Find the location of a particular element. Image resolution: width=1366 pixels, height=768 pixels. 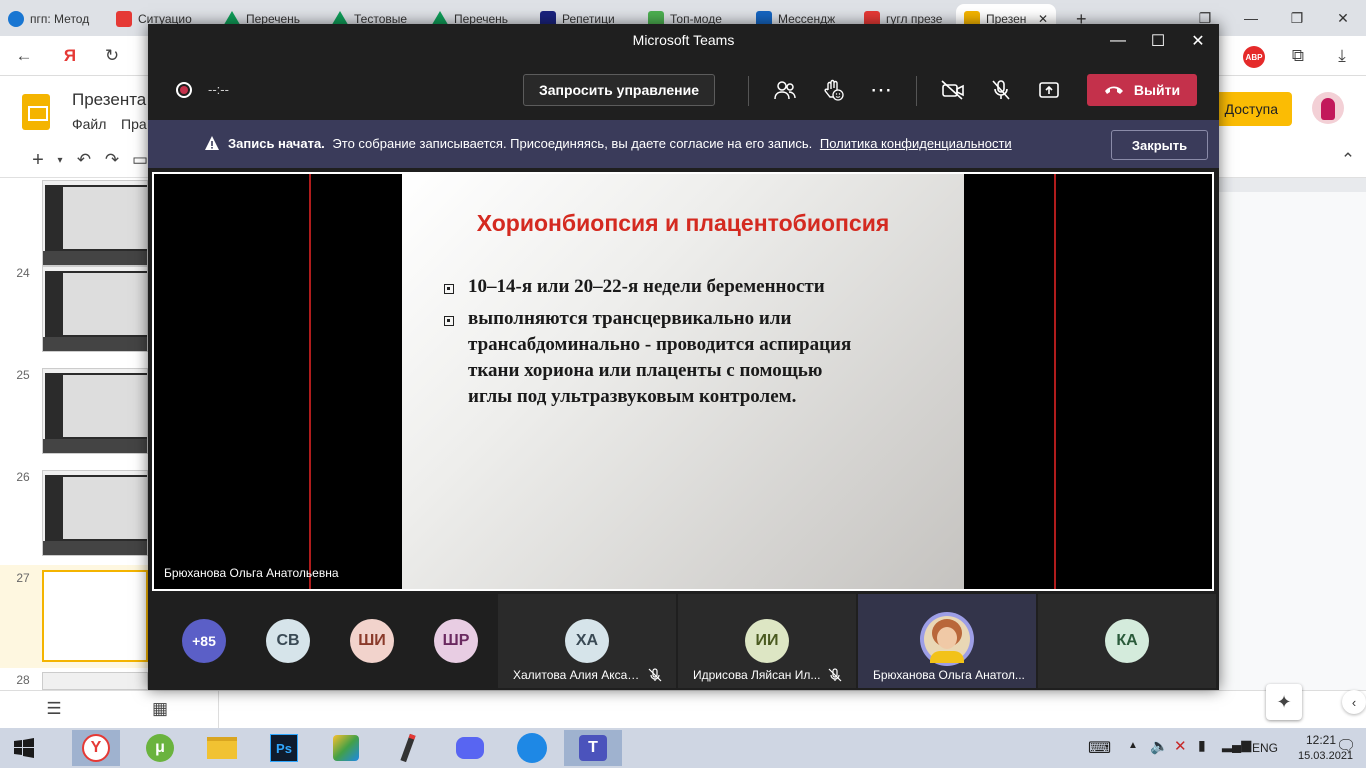

tab-favicon-icon is located at coordinates (16, 19).